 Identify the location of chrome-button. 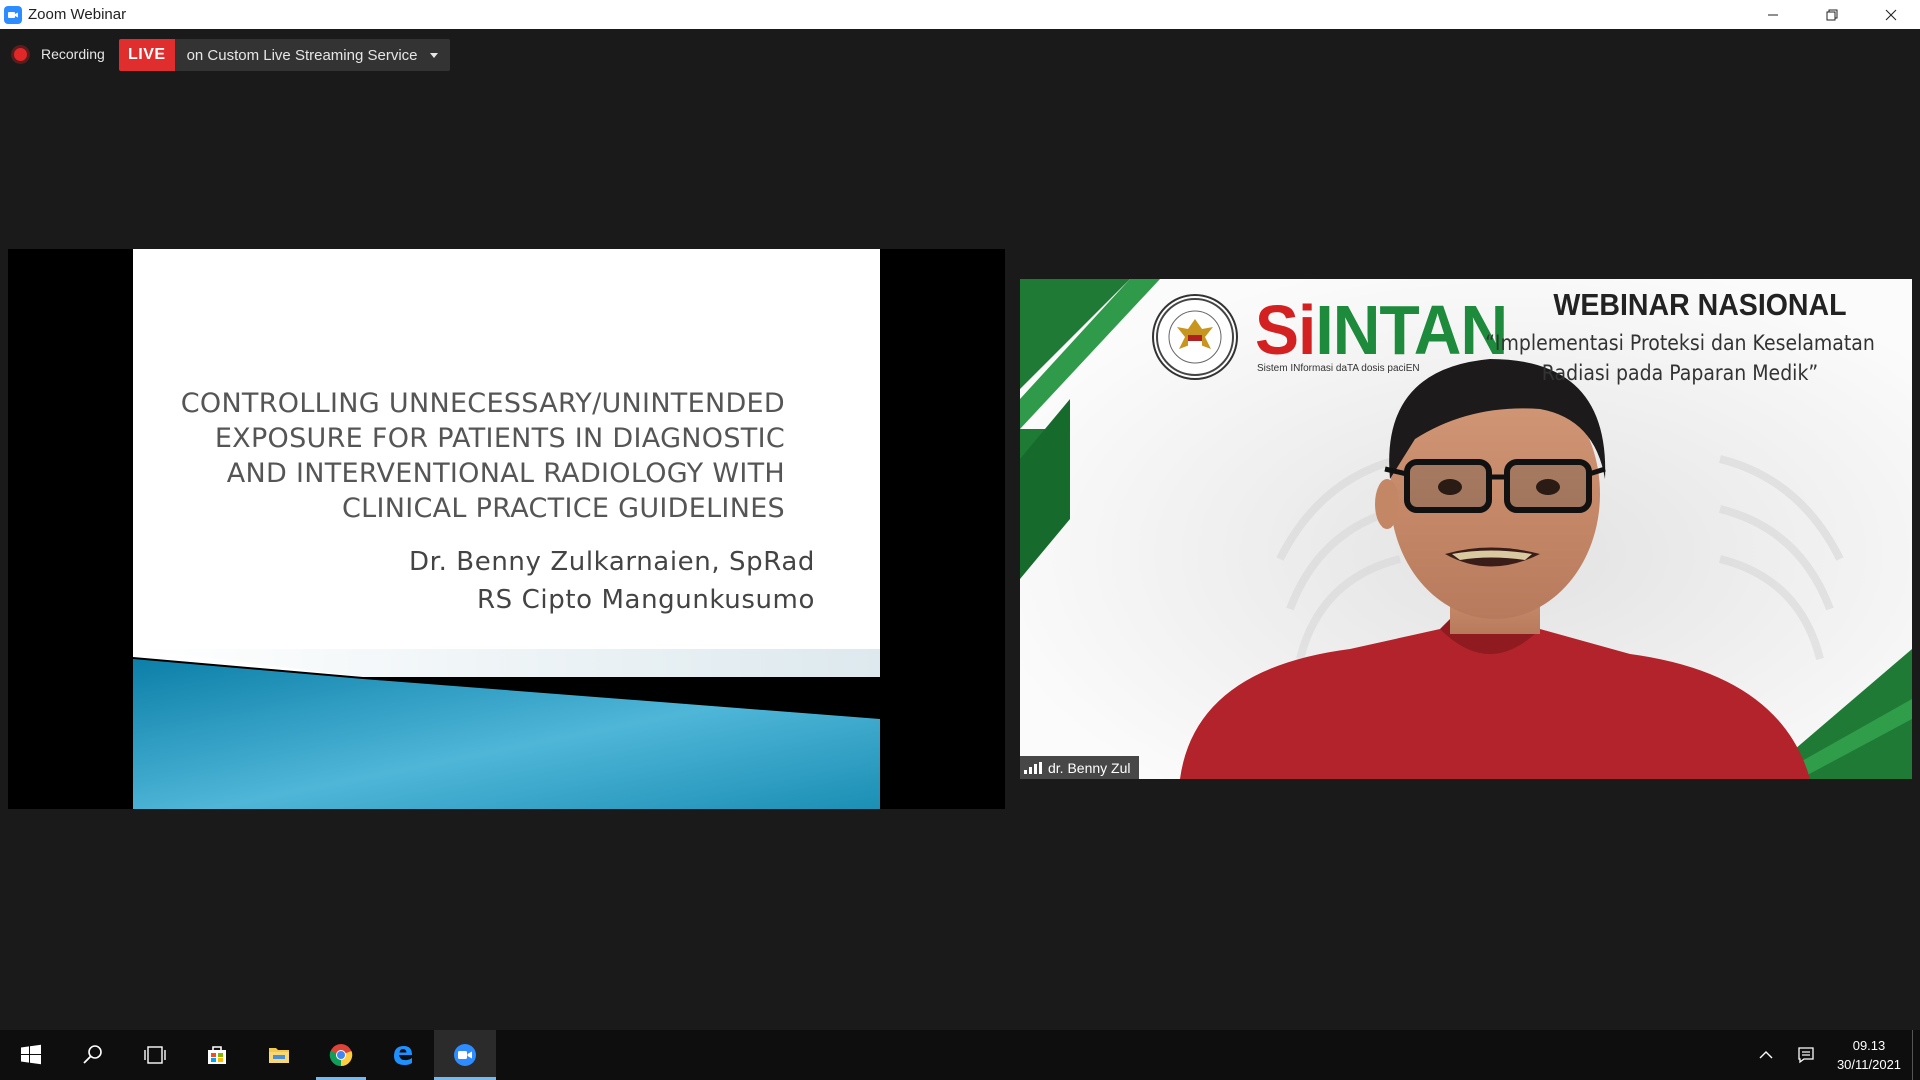
(341, 1055).